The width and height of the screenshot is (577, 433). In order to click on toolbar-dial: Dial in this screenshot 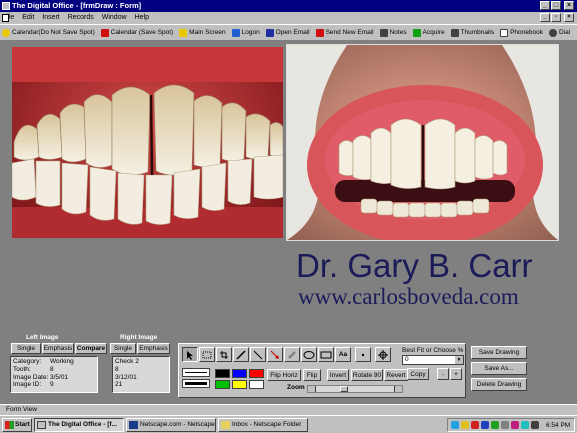, I will do `click(559, 32)`.